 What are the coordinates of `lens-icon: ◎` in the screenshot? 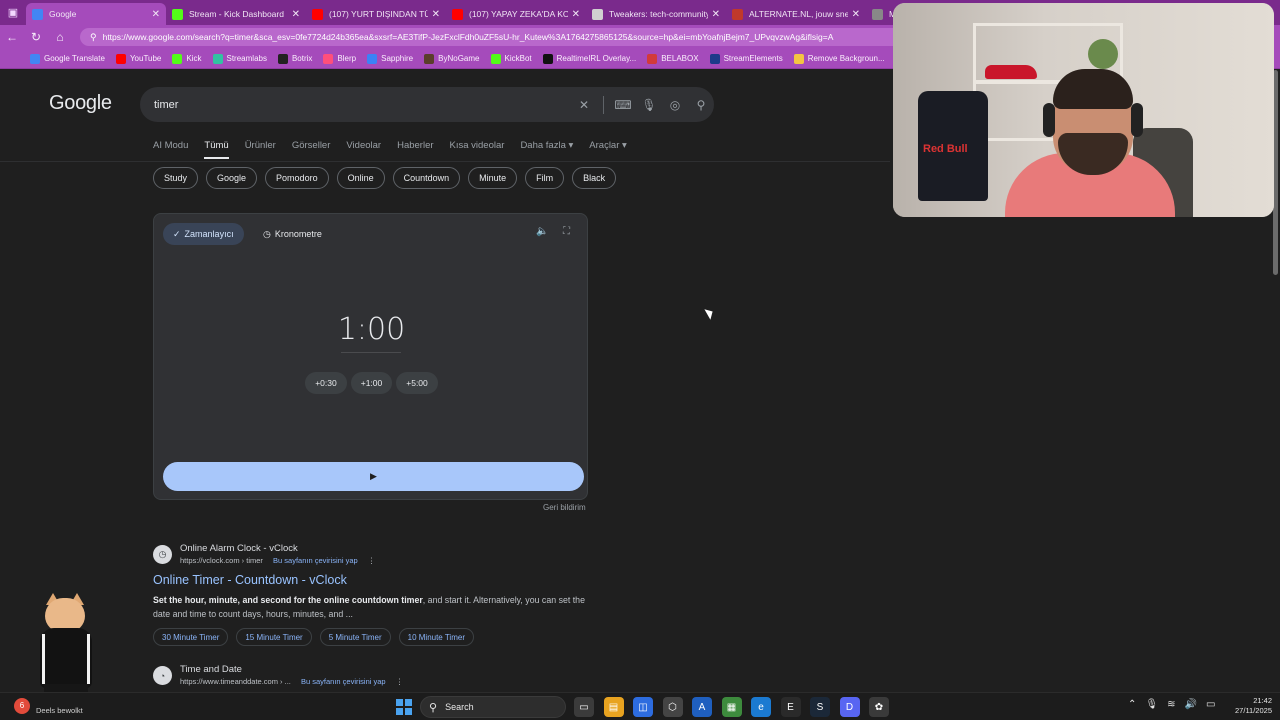 It's located at (675, 105).